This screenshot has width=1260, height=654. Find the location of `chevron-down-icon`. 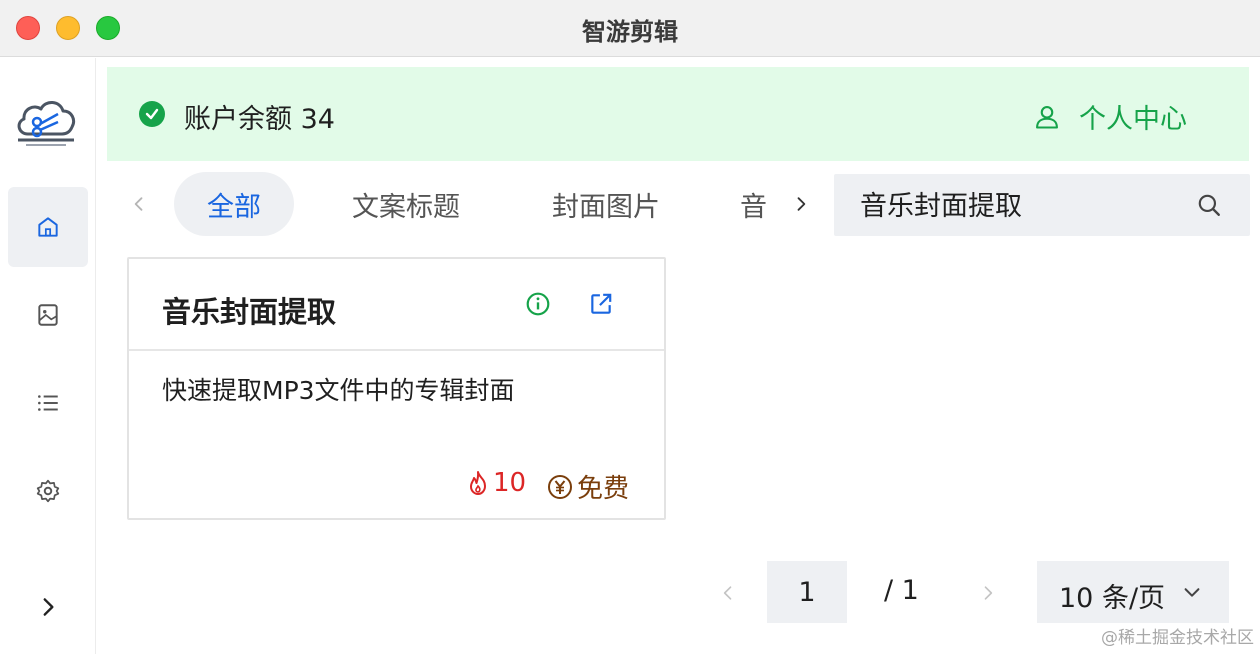

chevron-down-icon is located at coordinates (1192, 592).